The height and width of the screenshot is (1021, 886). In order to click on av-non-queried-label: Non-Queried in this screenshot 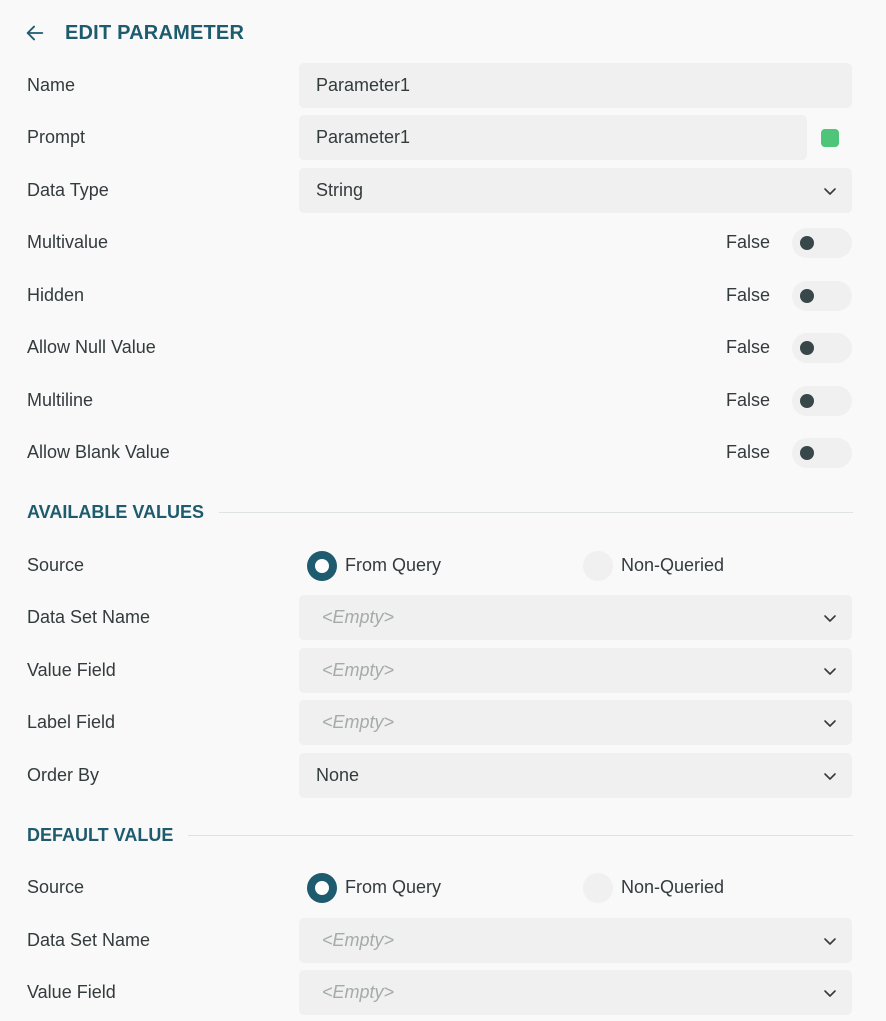, I will do `click(673, 565)`.